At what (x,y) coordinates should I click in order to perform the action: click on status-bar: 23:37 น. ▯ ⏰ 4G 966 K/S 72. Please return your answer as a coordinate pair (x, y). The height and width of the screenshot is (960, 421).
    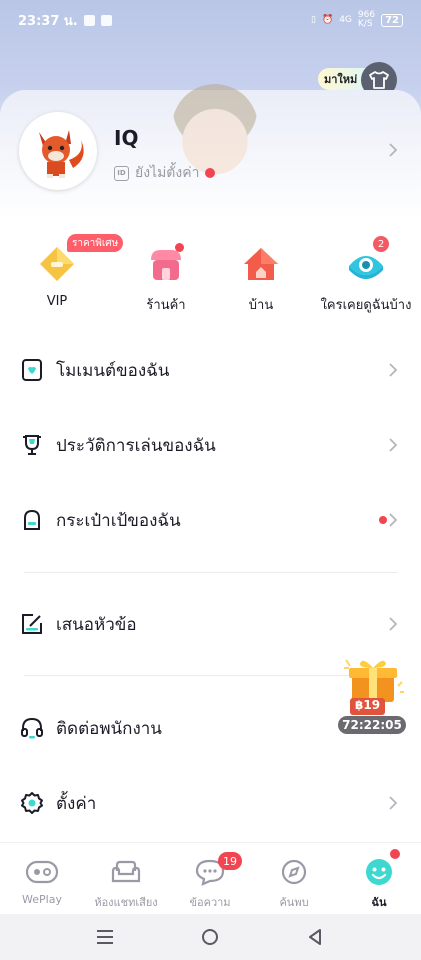
    Looking at the image, I should click on (210, 20).